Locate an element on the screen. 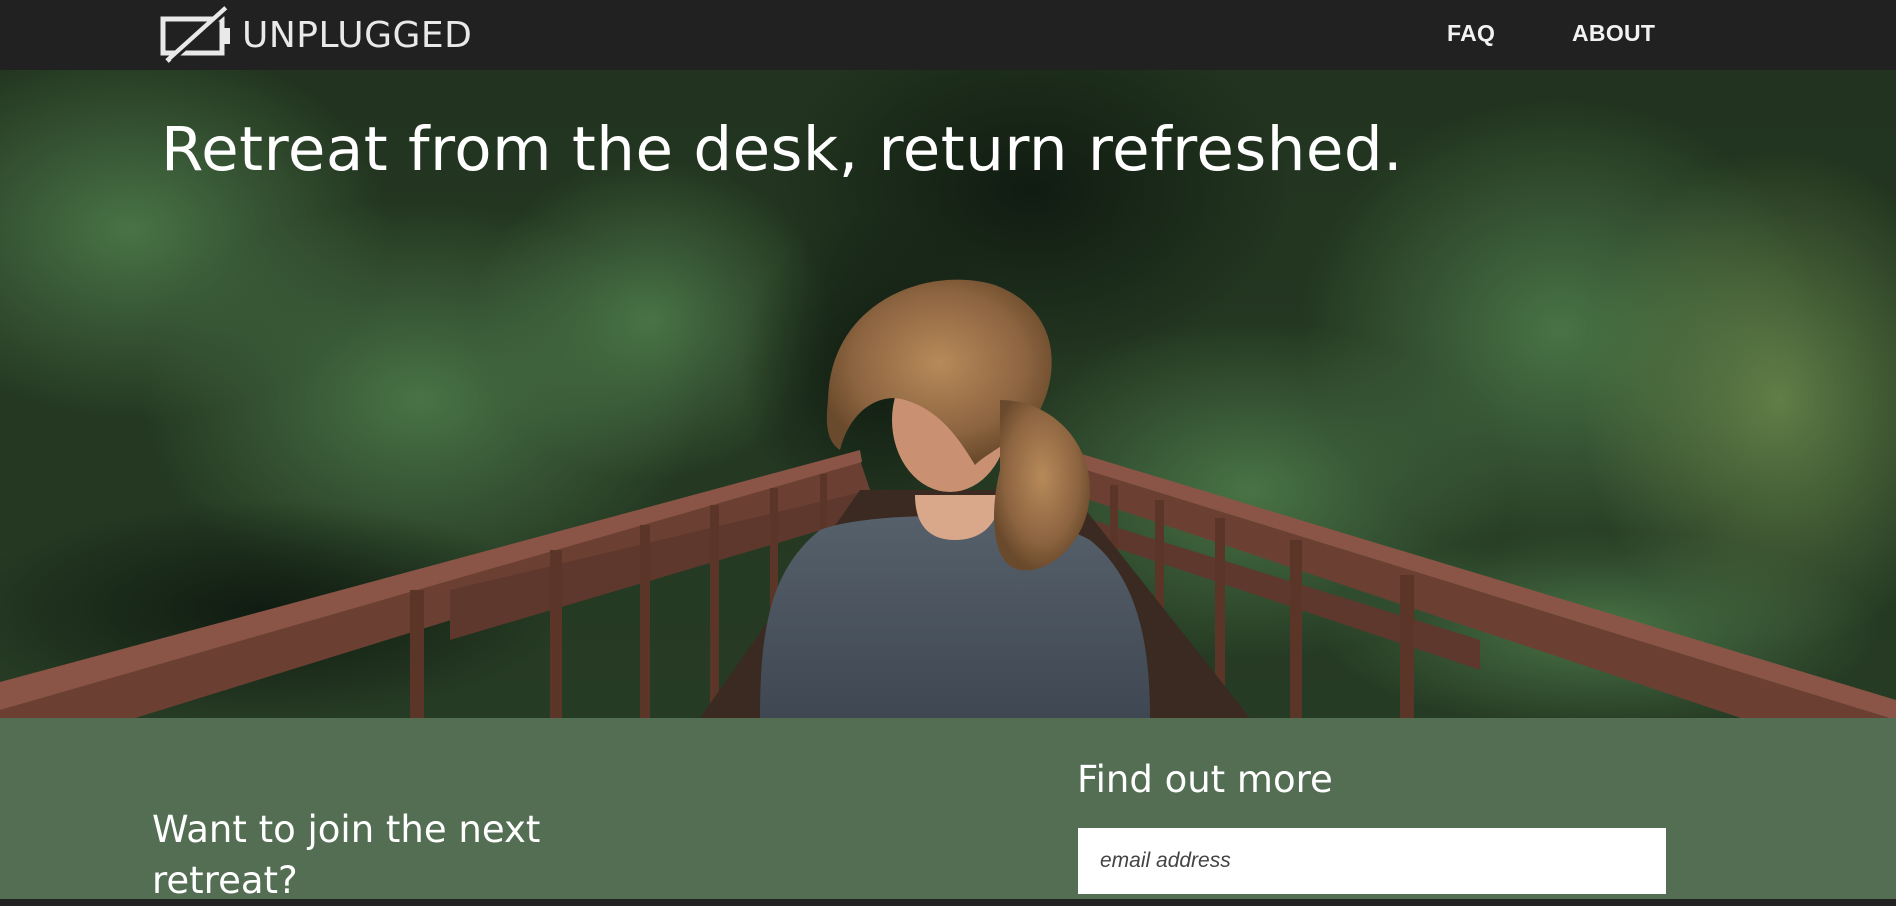 The image size is (1896, 906). nav-faq: FAQ is located at coordinates (1471, 33).